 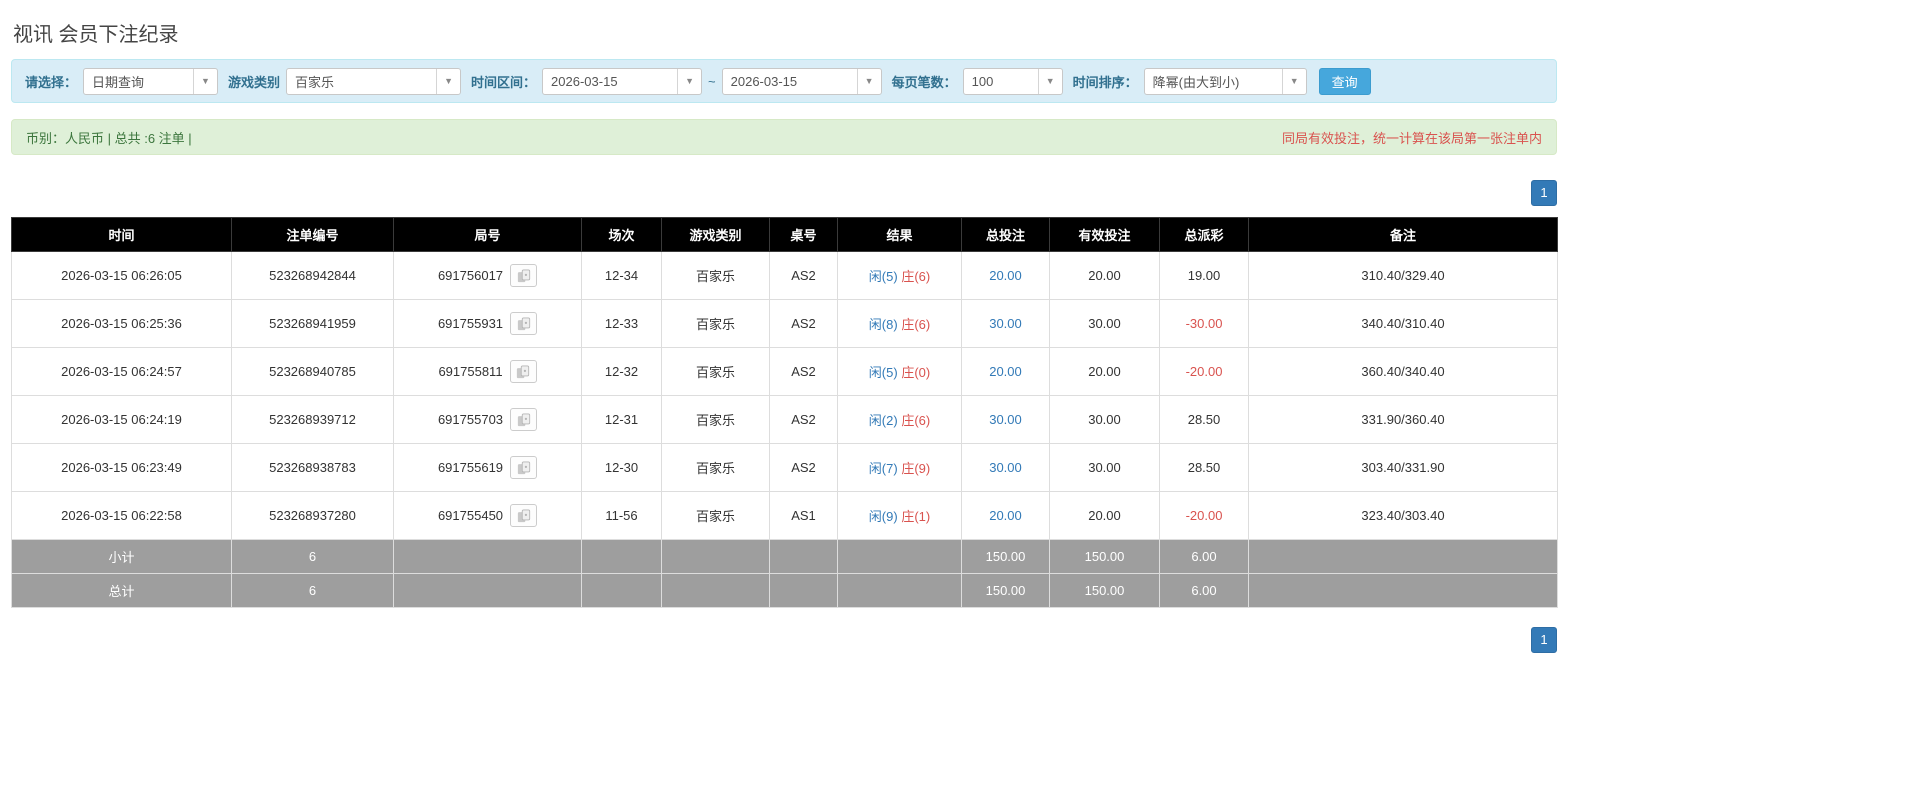 What do you see at coordinates (312, 419) in the screenshot?
I see `cell-bet-id: 523268939712` at bounding box center [312, 419].